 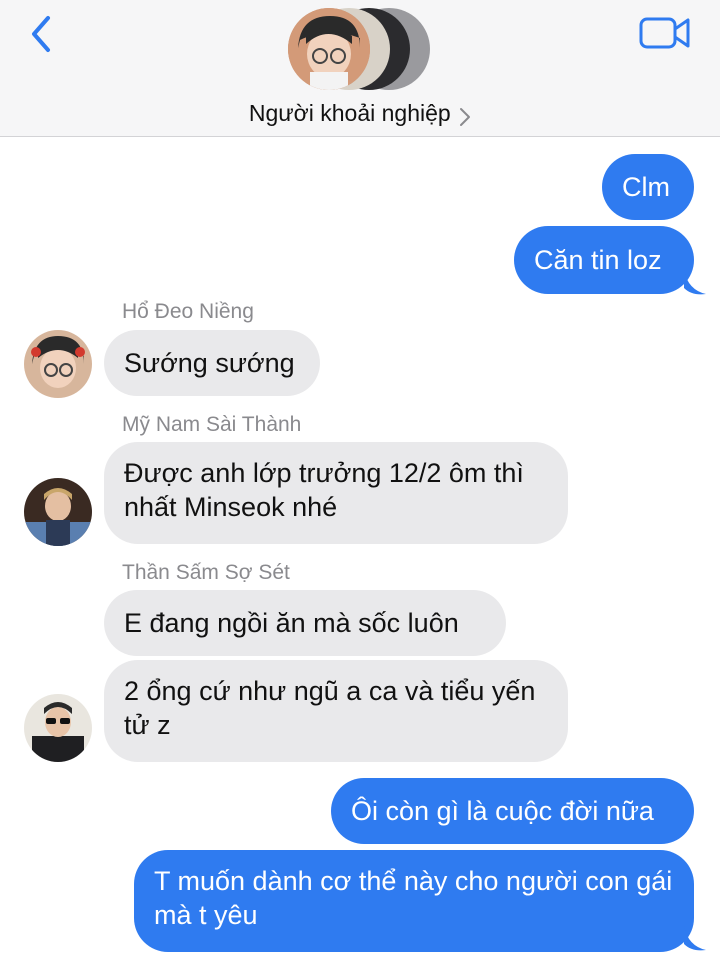 I want to click on video-camera-icon, so click(x=664, y=33).